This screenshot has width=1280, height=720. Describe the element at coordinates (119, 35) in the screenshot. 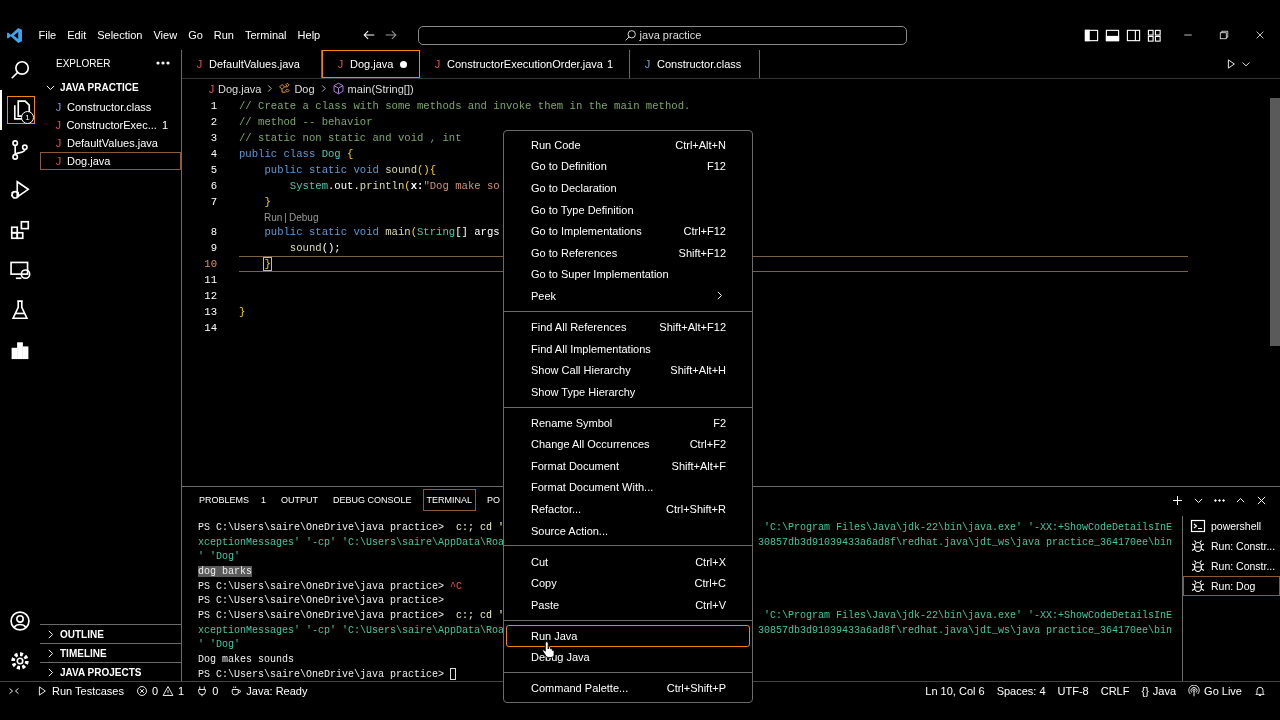

I see `menu-bar-item: Selection` at that location.